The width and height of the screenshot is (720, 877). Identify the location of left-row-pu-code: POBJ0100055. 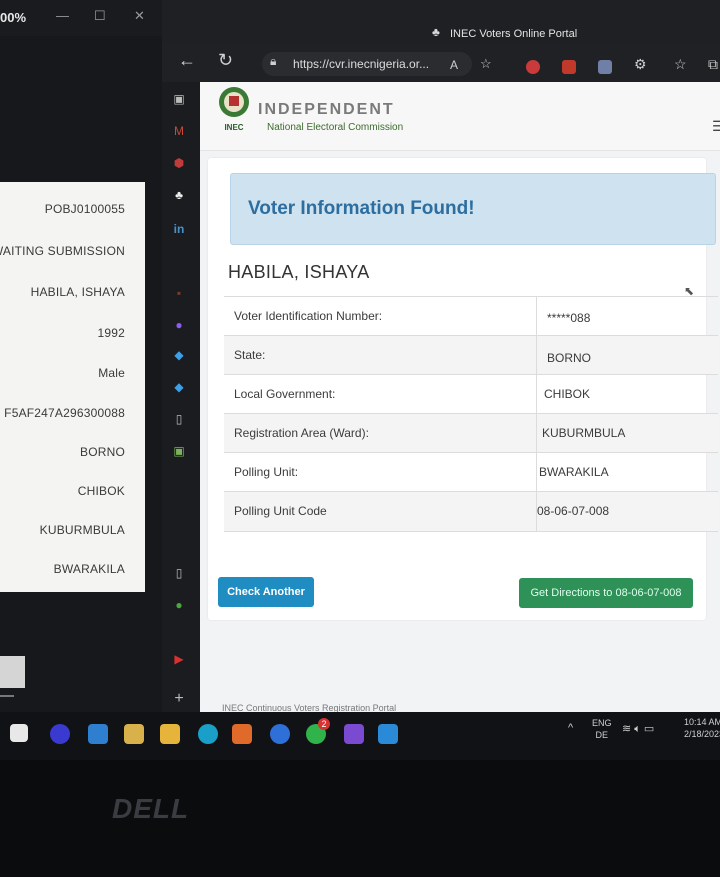
(84, 209).